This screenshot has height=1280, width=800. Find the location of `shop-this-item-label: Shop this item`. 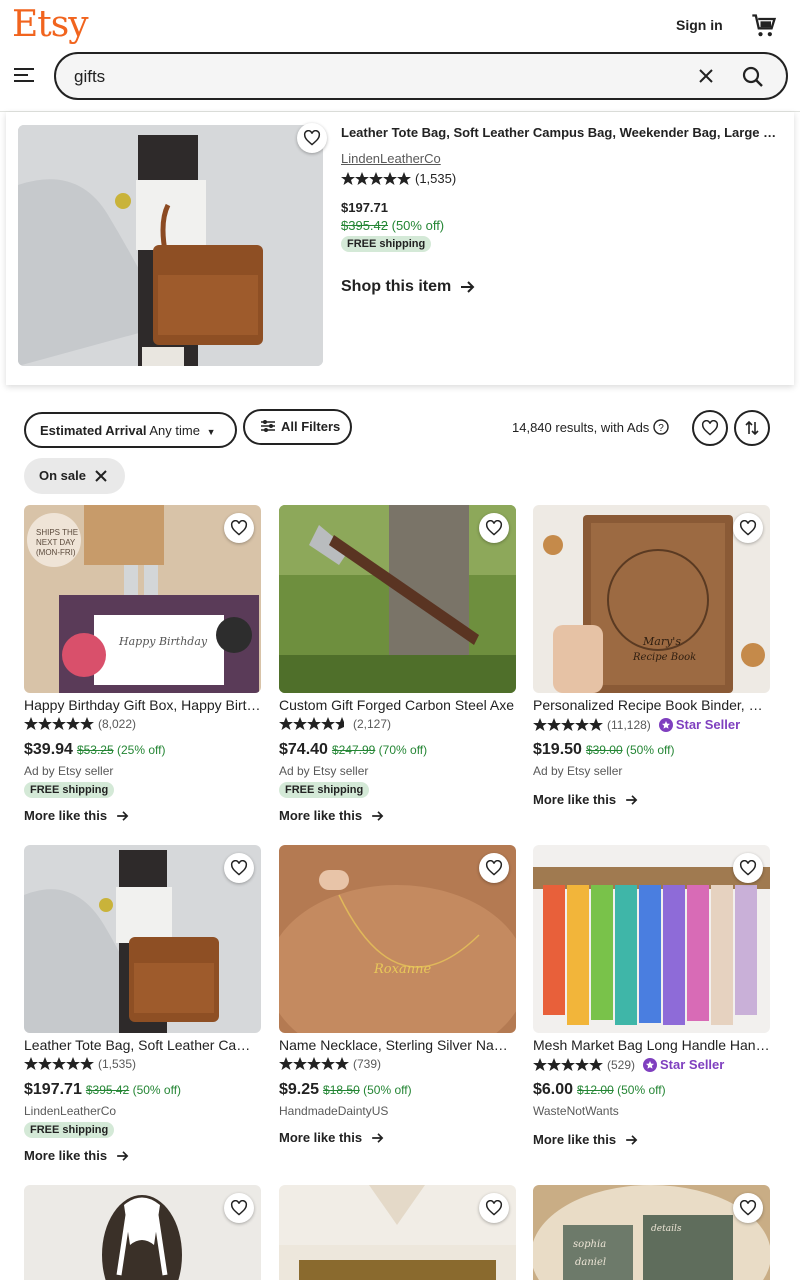

shop-this-item-label: Shop this item is located at coordinates (396, 286).